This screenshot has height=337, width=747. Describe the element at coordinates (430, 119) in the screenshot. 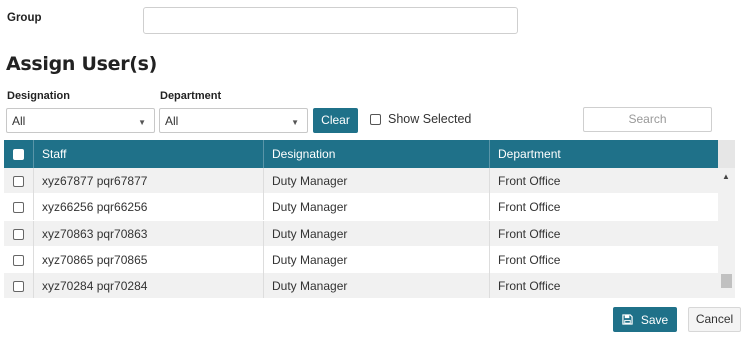

I see `show-selected-label: Show Selected` at that location.